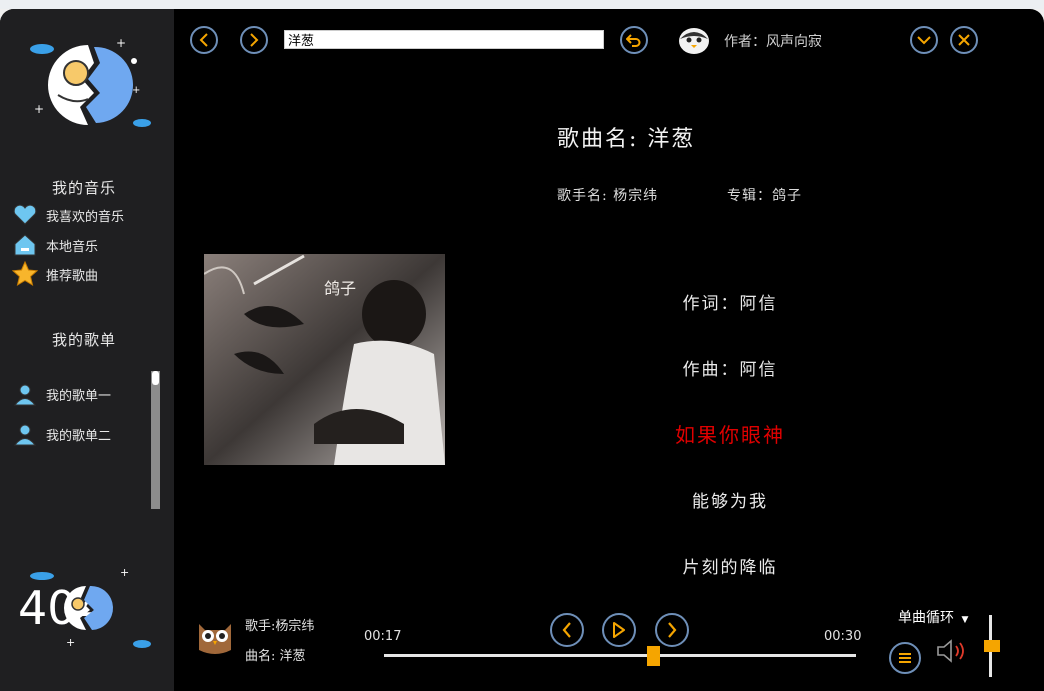  I want to click on sidebar-item-favorites: 我喜欢的音乐, so click(68, 215).